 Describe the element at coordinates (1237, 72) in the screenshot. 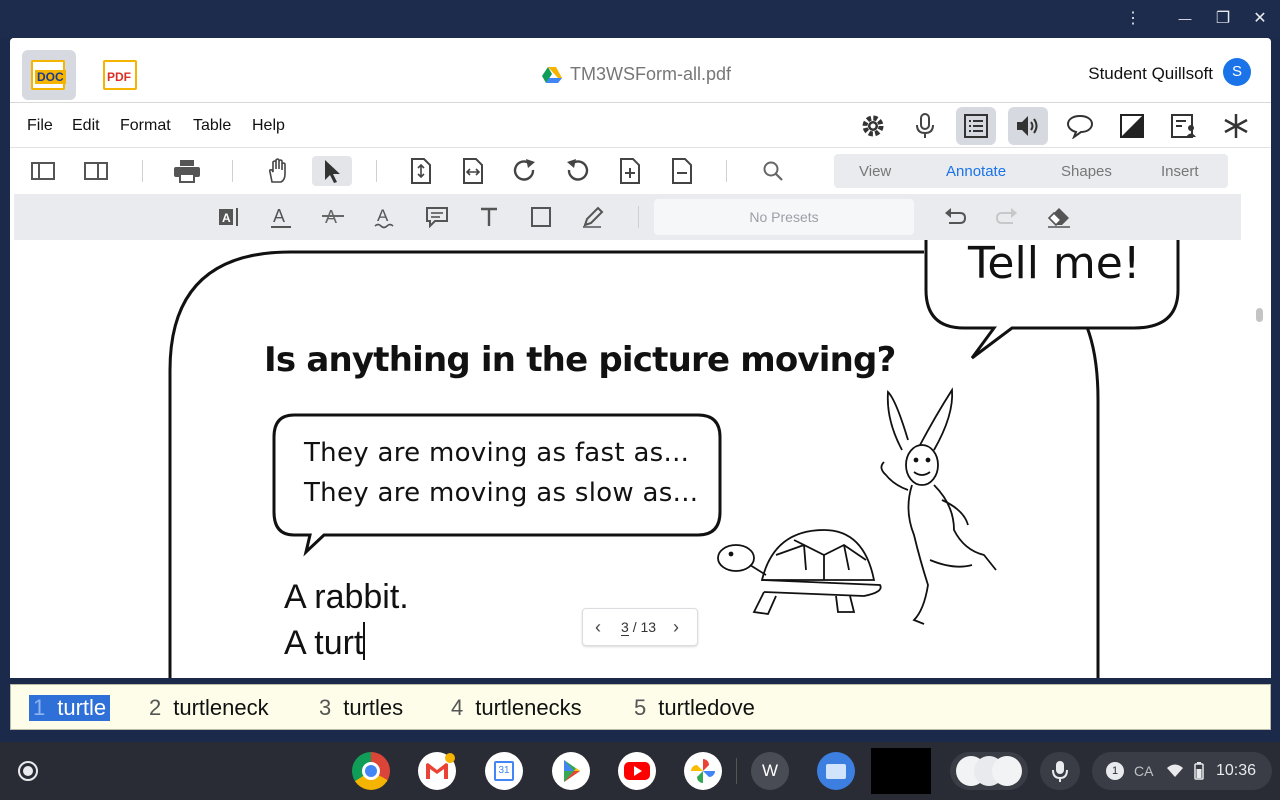

I see `avatar: S` at that location.